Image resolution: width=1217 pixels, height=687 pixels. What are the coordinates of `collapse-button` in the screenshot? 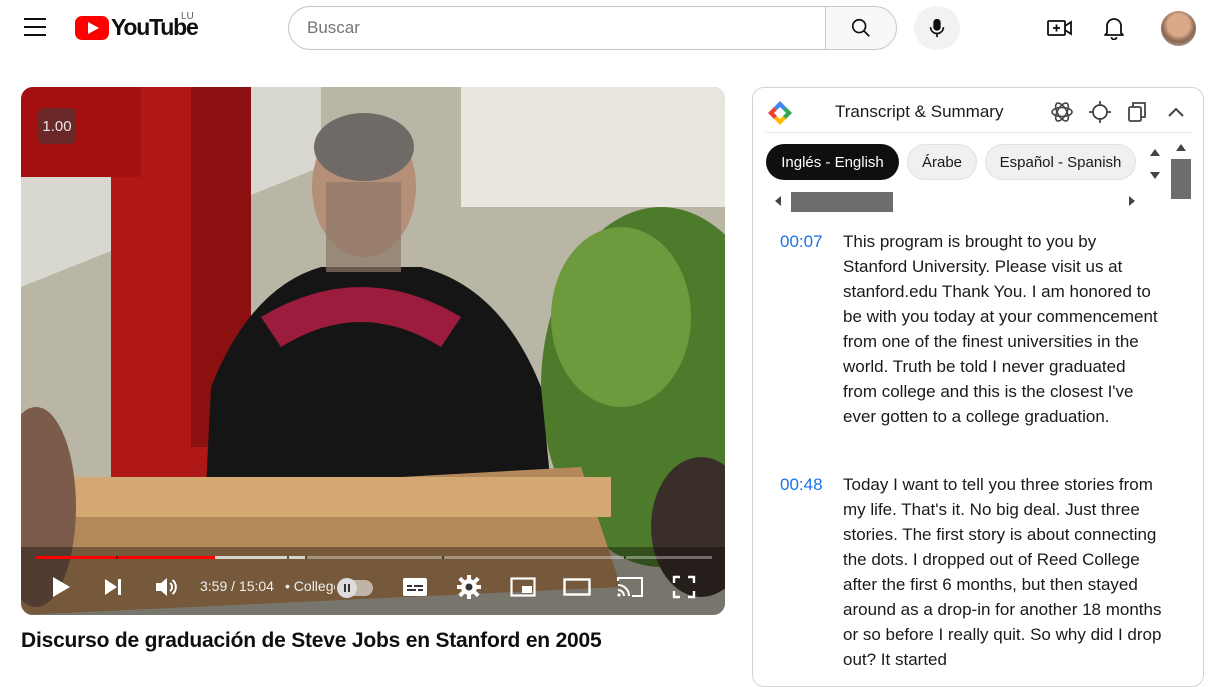 It's located at (1176, 112).